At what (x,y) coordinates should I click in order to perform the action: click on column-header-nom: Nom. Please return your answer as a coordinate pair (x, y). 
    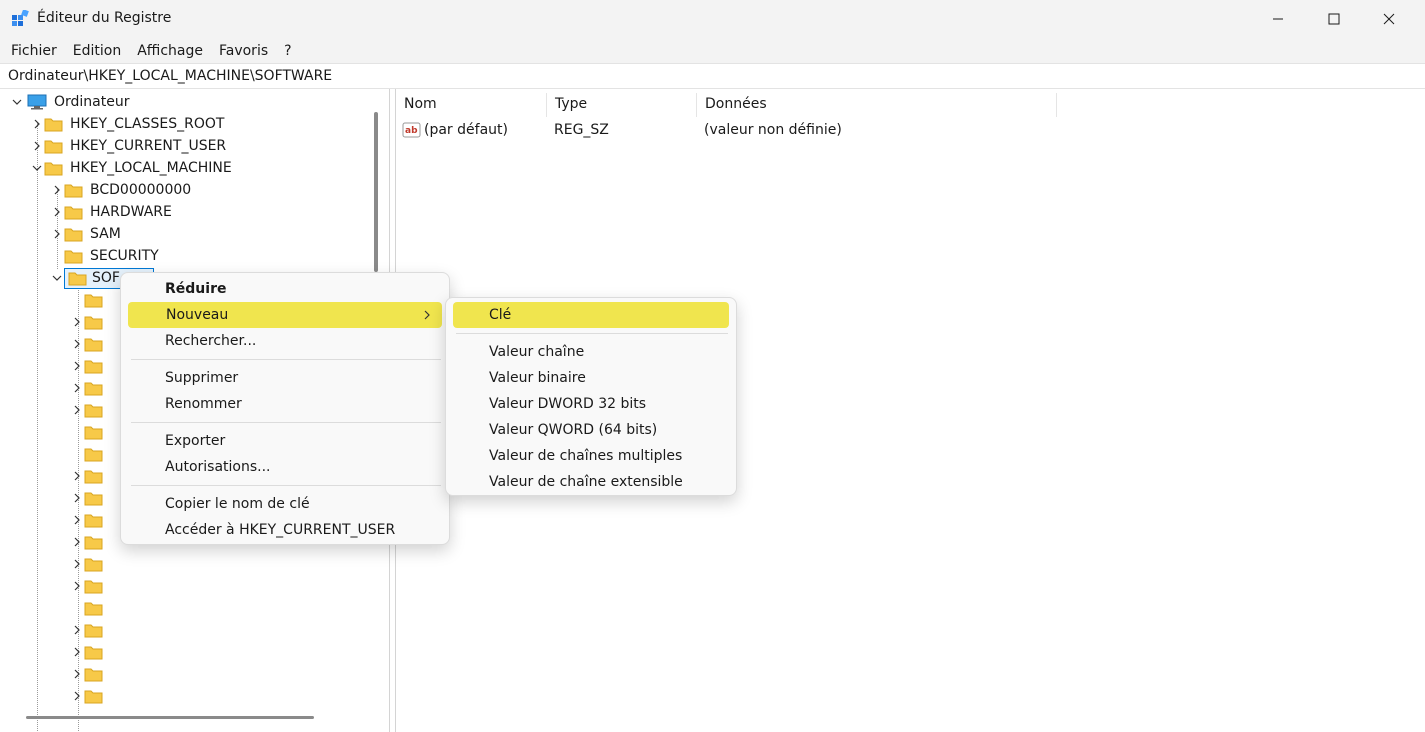
    Looking at the image, I should click on (471, 105).